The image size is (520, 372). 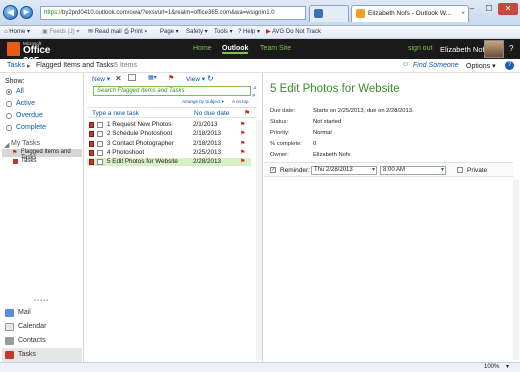 I want to click on tab-outlook: Elizabeth Nofs - Outlook W... ×, so click(x=410, y=13).